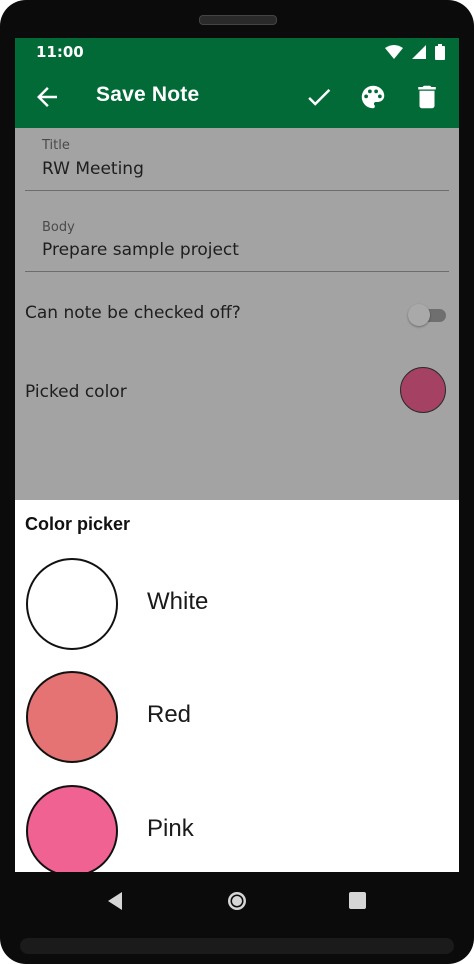 The width and height of the screenshot is (474, 964). I want to click on color-name: White, so click(178, 601).